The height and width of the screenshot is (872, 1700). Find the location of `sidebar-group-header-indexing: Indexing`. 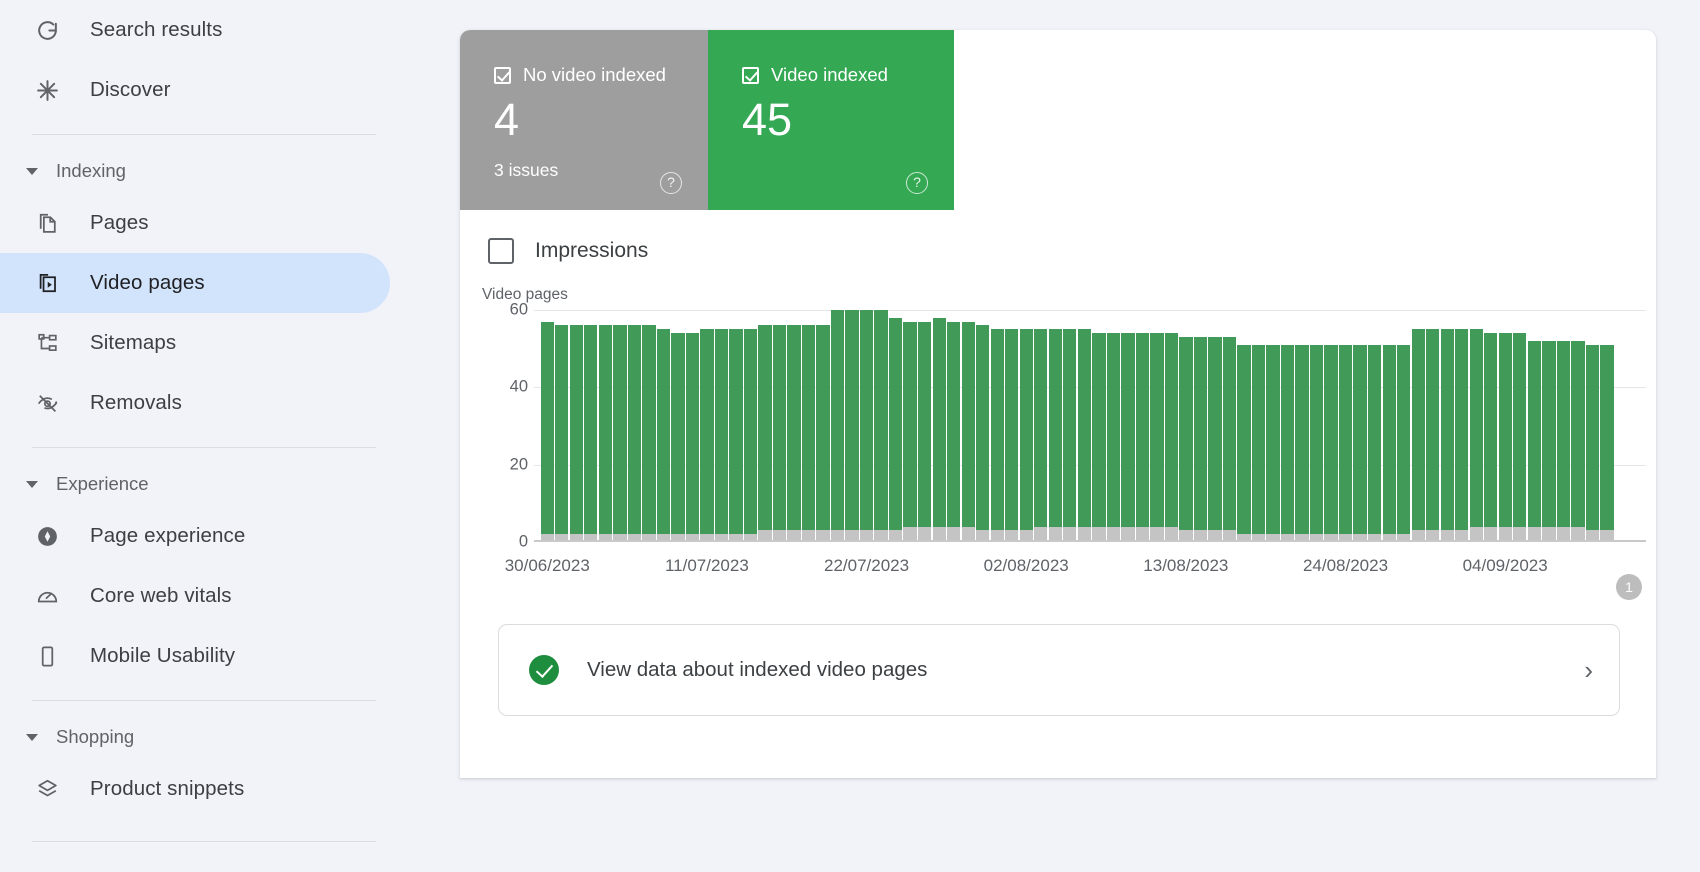

sidebar-group-header-indexing: Indexing is located at coordinates (204, 171).